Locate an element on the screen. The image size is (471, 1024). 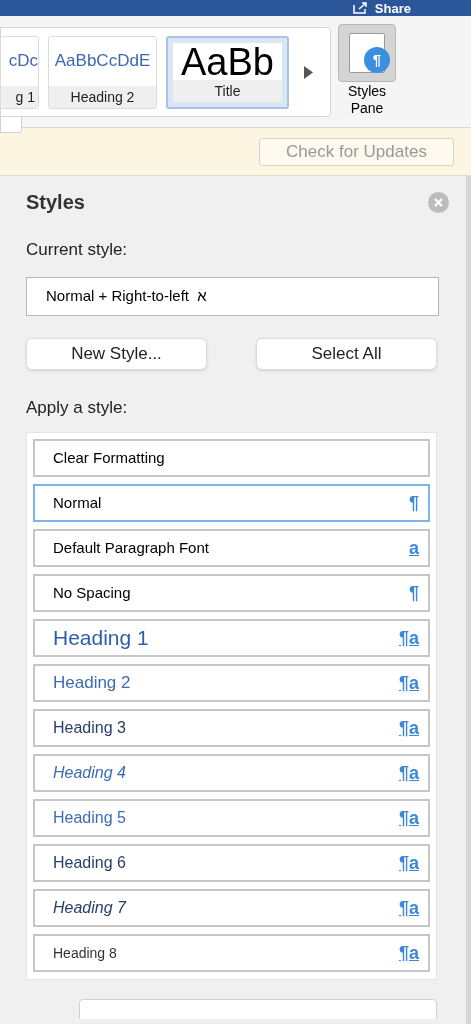
current-style-field: Normal + Right-to-left א is located at coordinates (232, 296).